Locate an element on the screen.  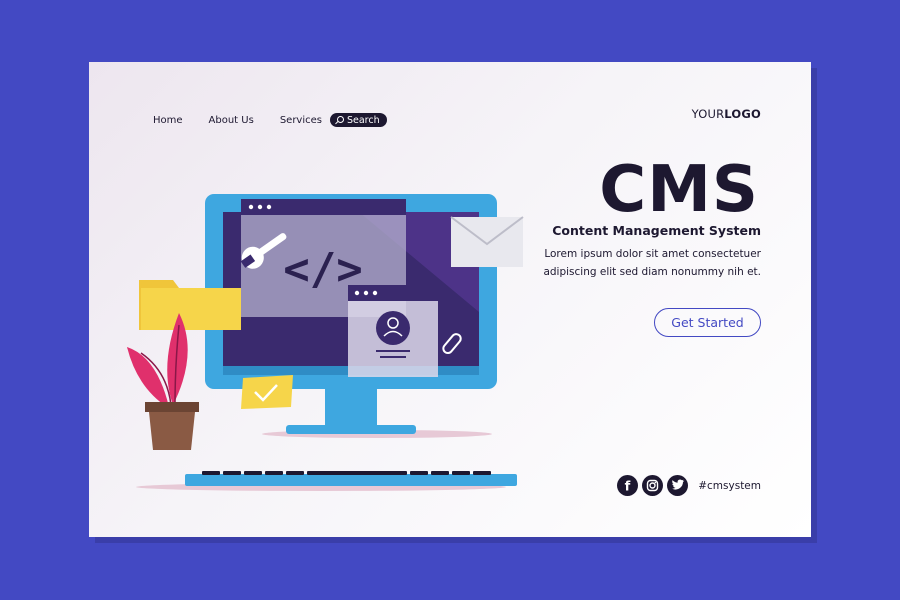
top-nav: Home About Us Services Search is located at coordinates (270, 120).